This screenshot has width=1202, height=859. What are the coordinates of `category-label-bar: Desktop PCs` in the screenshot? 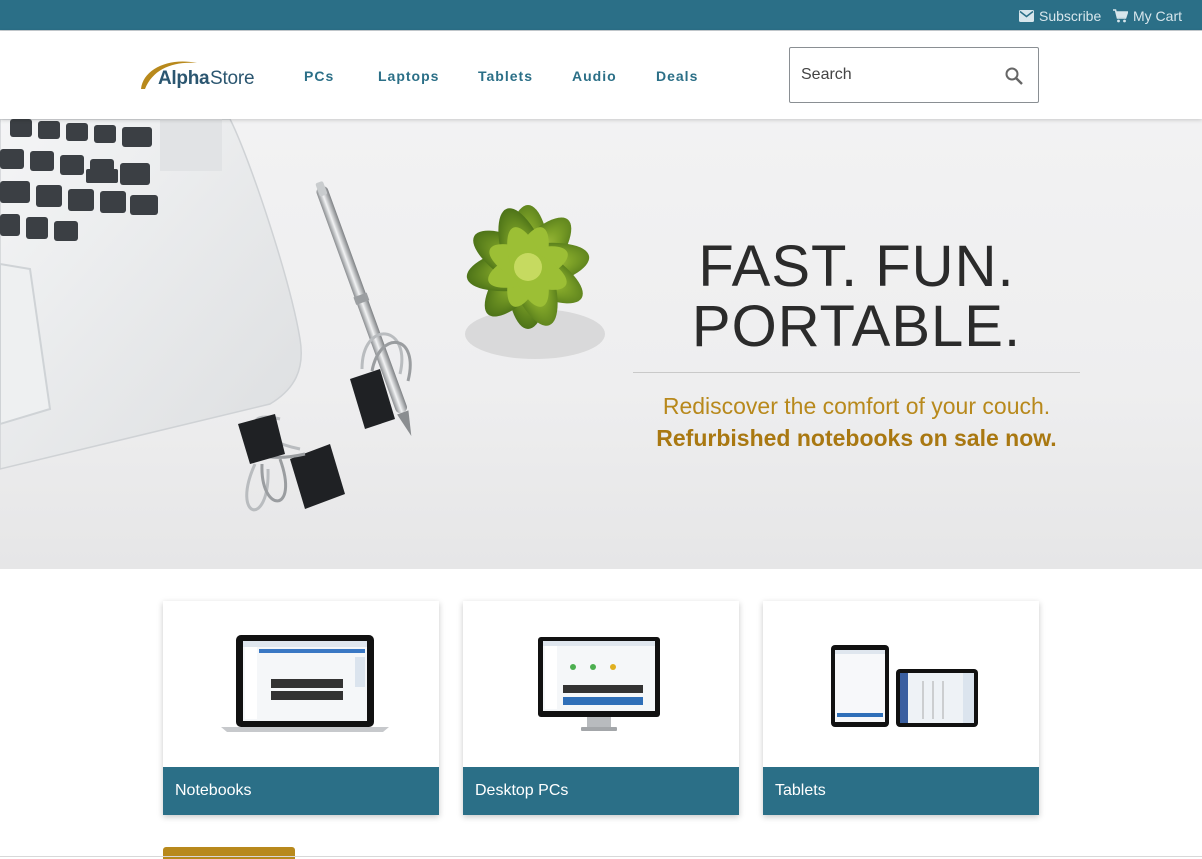 It's located at (601, 791).